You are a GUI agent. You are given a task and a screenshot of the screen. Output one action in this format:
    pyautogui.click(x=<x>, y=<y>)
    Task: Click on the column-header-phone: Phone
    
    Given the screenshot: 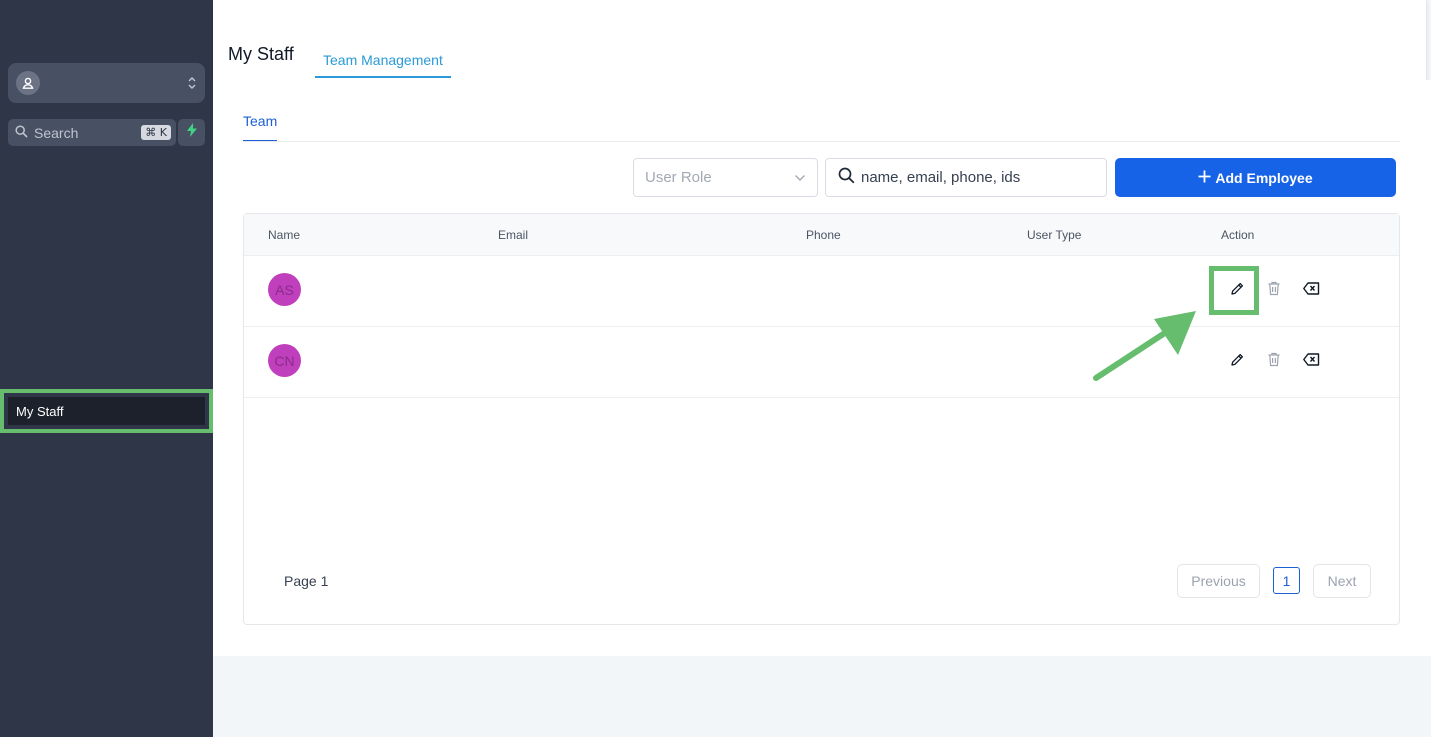 What is the action you would take?
    pyautogui.click(x=823, y=235)
    